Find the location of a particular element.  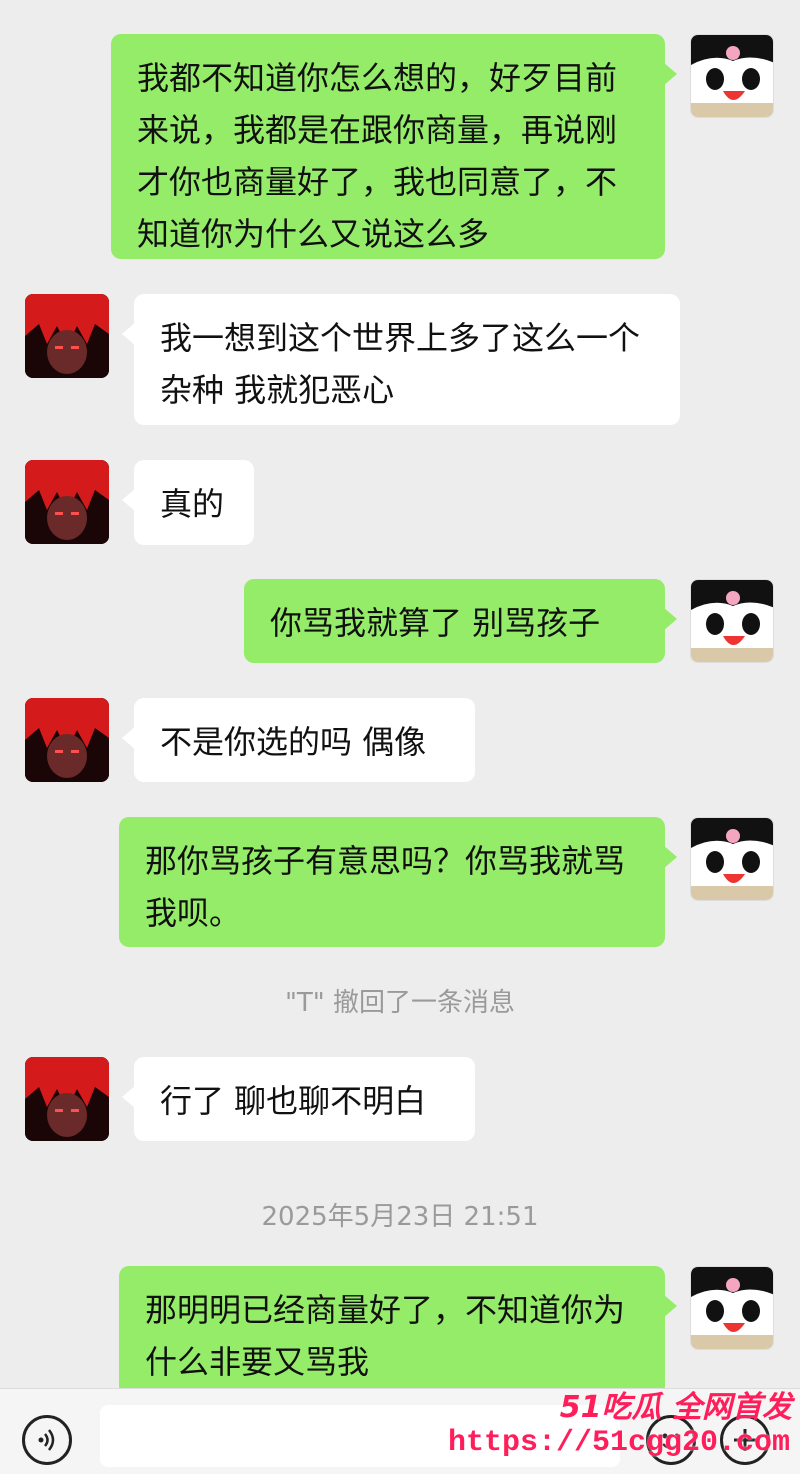

message-bubble-sent: 那你骂孩子有意思吗？你骂我就骂我呗。 is located at coordinates (398, 882).